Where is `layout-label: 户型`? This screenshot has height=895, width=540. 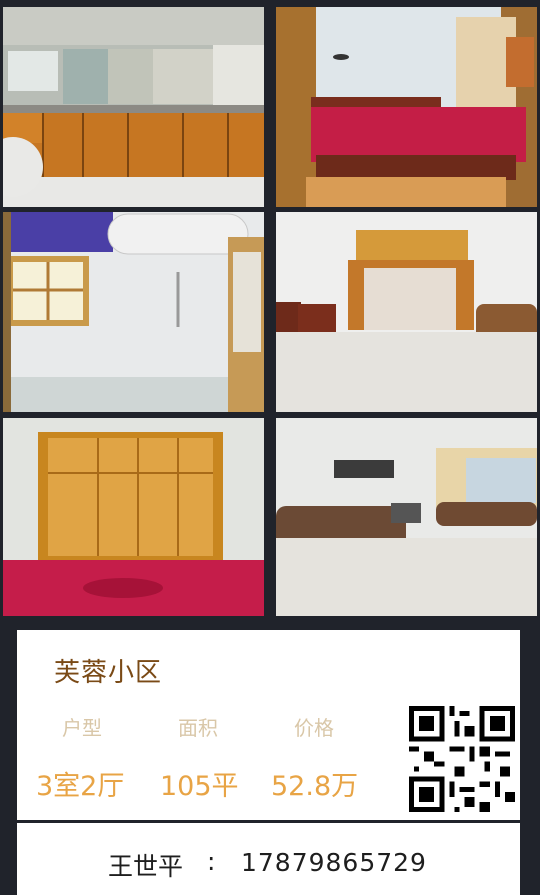
layout-label: 户型 is located at coordinates (82, 728).